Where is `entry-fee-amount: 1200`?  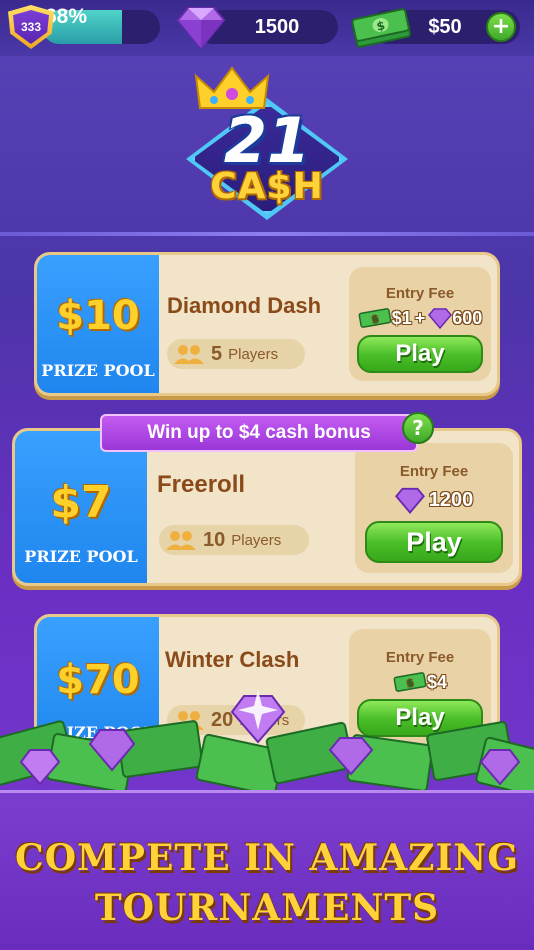 entry-fee-amount: 1200 is located at coordinates (434, 500).